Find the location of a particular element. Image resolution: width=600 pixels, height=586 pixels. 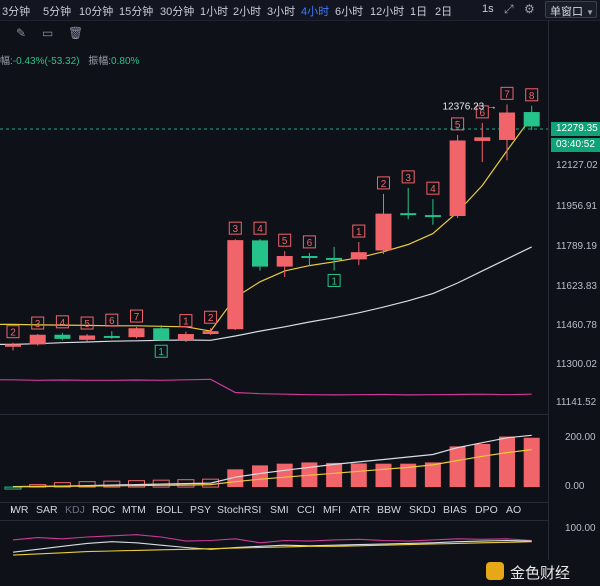

price-tick-label: 11300.02 is located at coordinates (576, 364).